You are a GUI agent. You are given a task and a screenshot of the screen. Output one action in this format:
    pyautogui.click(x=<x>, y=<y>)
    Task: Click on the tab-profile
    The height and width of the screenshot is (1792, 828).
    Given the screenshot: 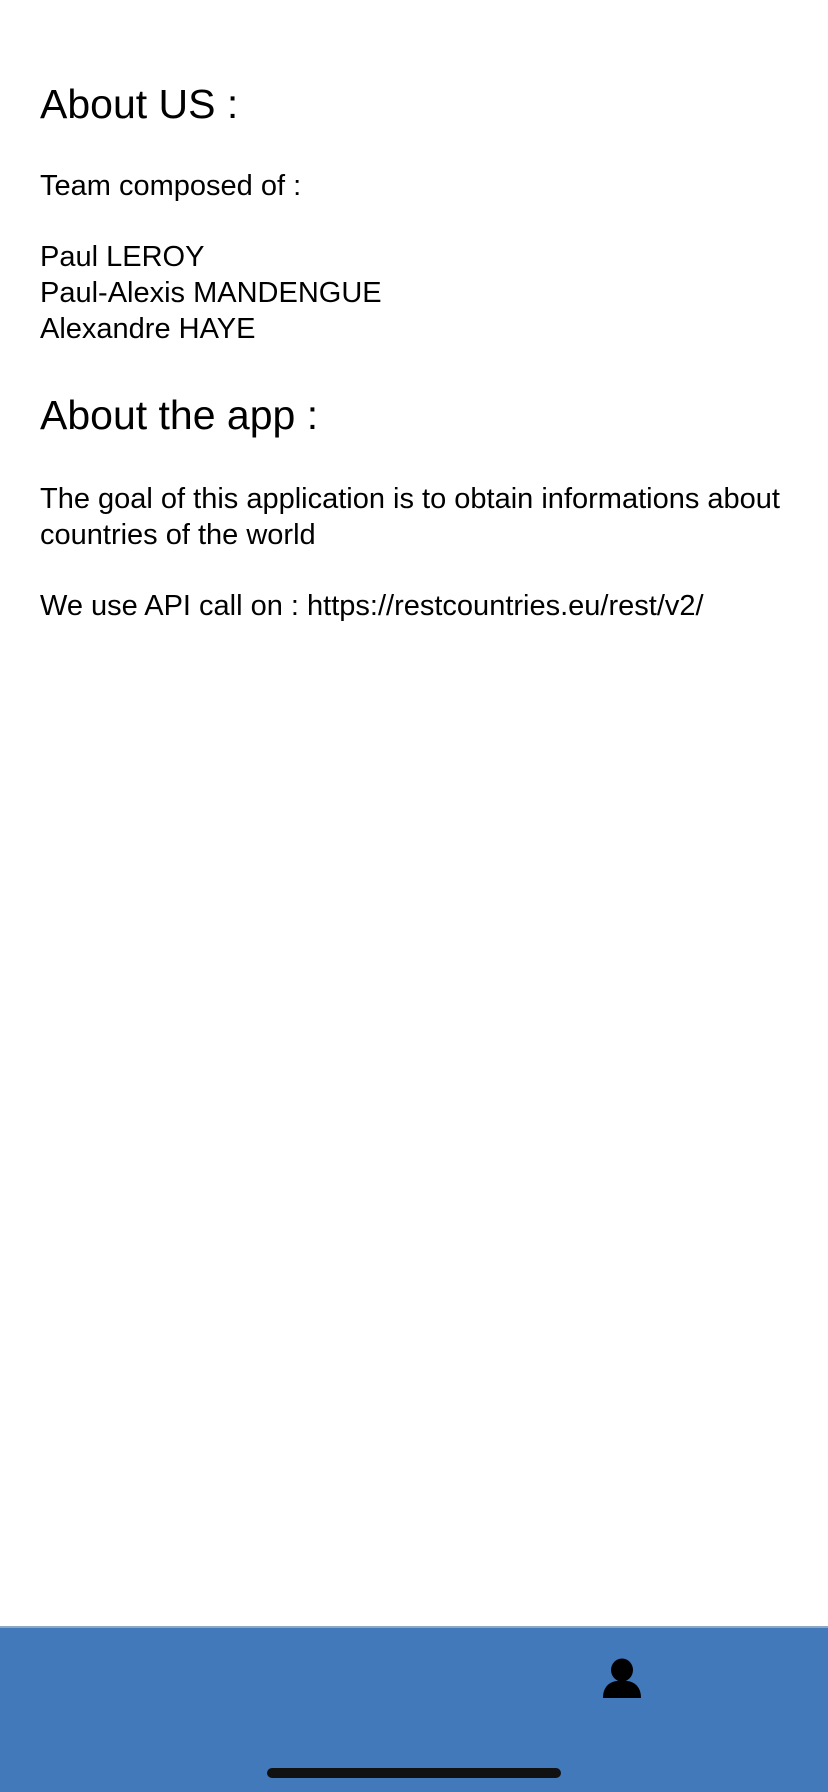 What is the action you would take?
    pyautogui.click(x=622, y=1678)
    